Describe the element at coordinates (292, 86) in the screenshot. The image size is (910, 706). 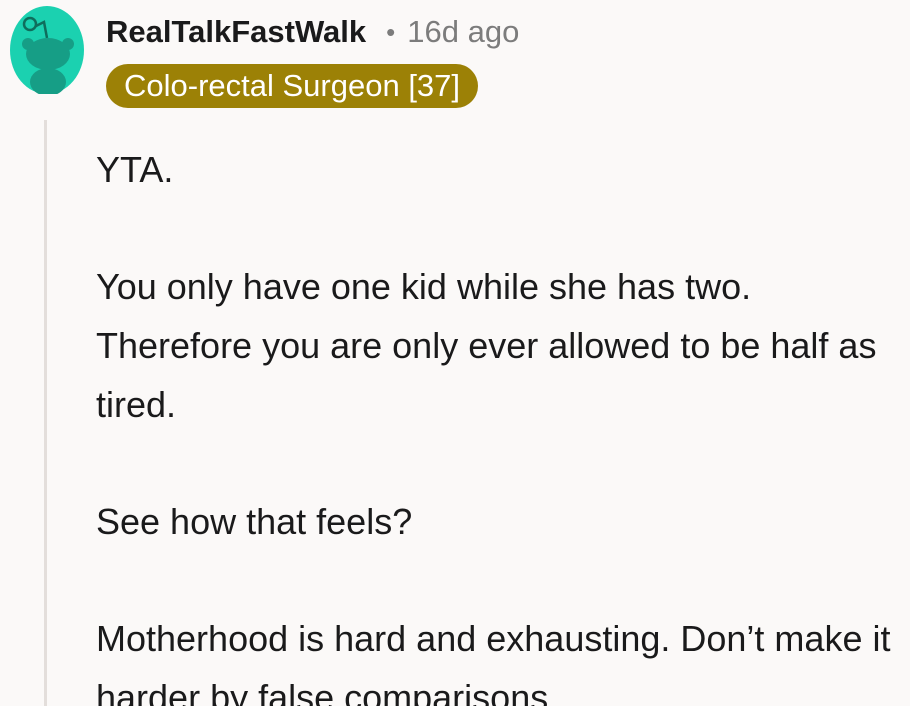
I see `user-flair-badge: Colo-rectal Surgeon [37]` at that location.